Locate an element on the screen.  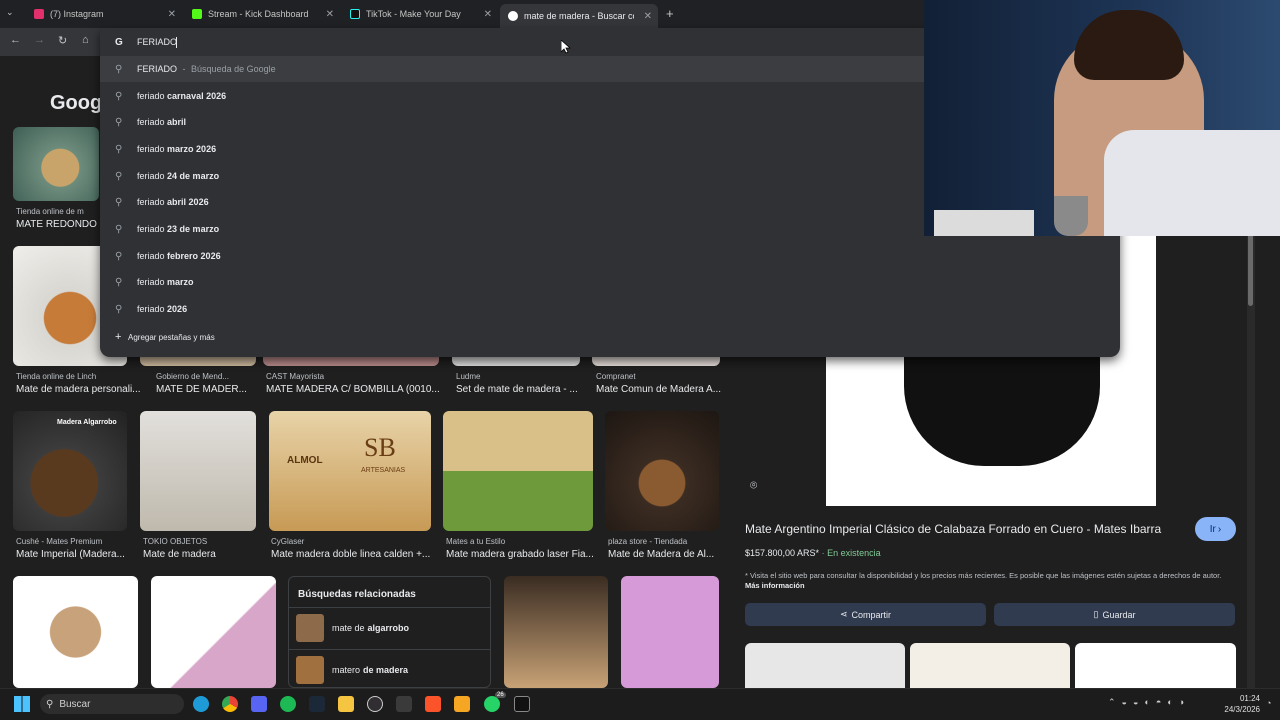
suggestion-rest: marzo is located at coordinates (180, 282).